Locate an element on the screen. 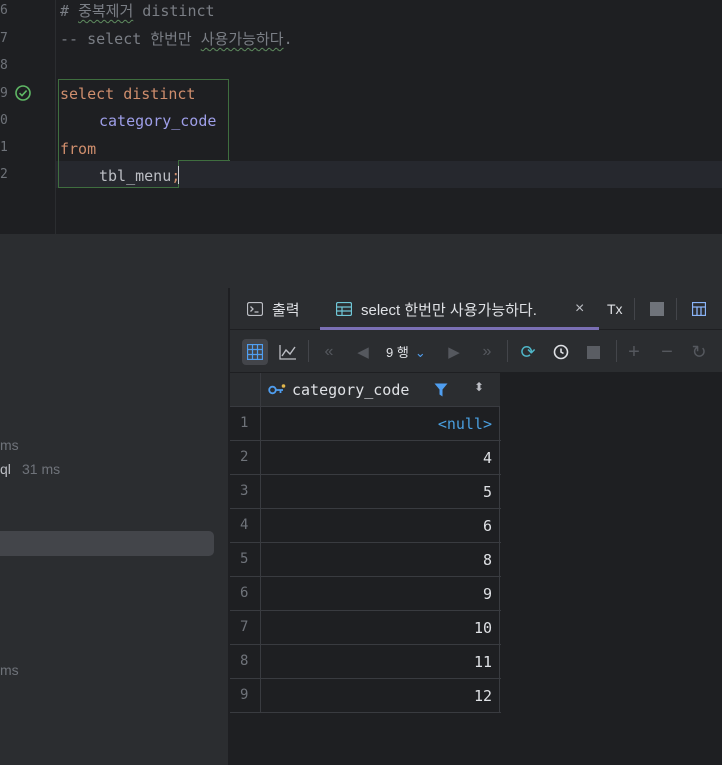 The height and width of the screenshot is (765, 722). line-chart-icon is located at coordinates (287, 352).